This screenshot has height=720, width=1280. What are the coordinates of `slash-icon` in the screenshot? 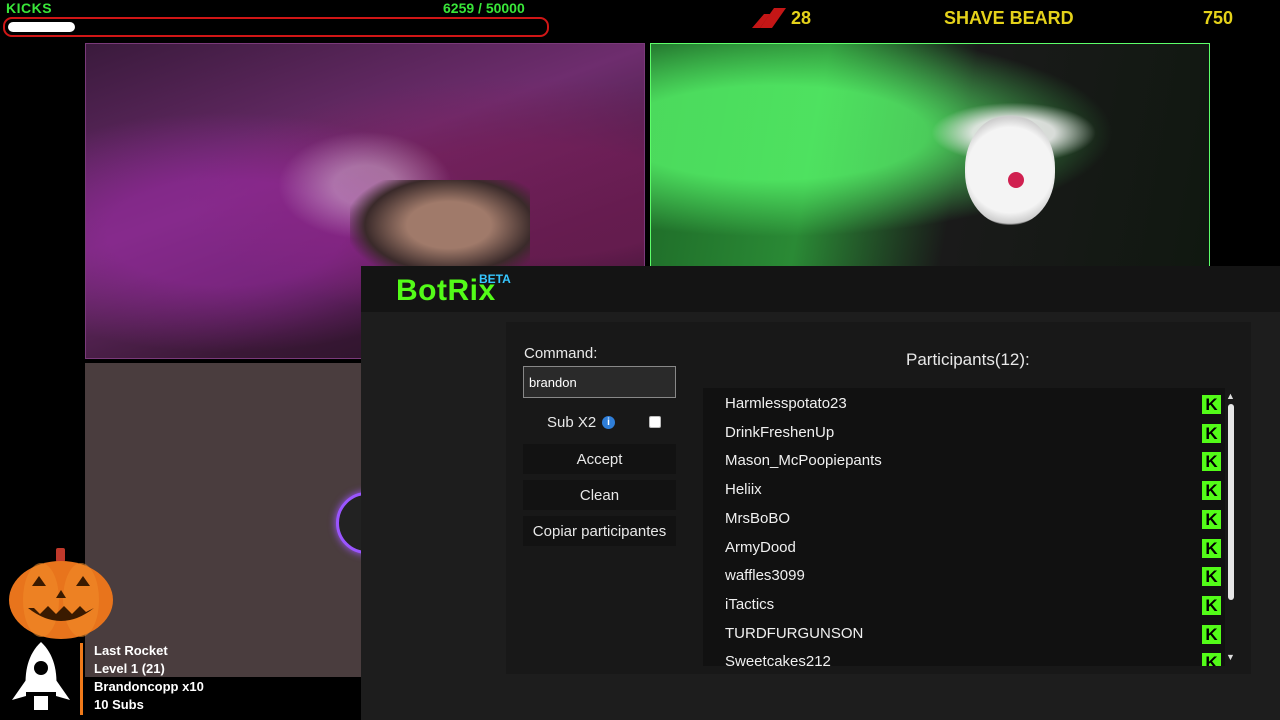 It's located at (769, 18).